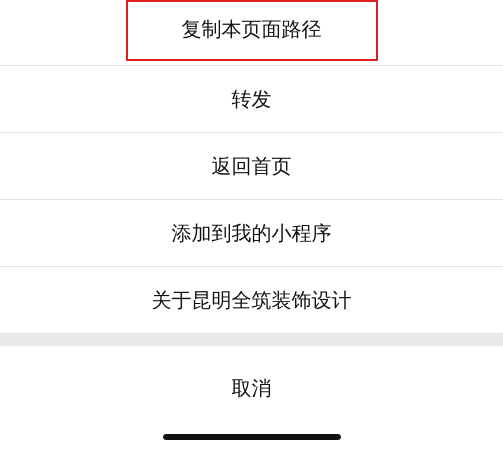  Describe the element at coordinates (252, 166) in the screenshot. I see `menu-item: 返回首页` at that location.